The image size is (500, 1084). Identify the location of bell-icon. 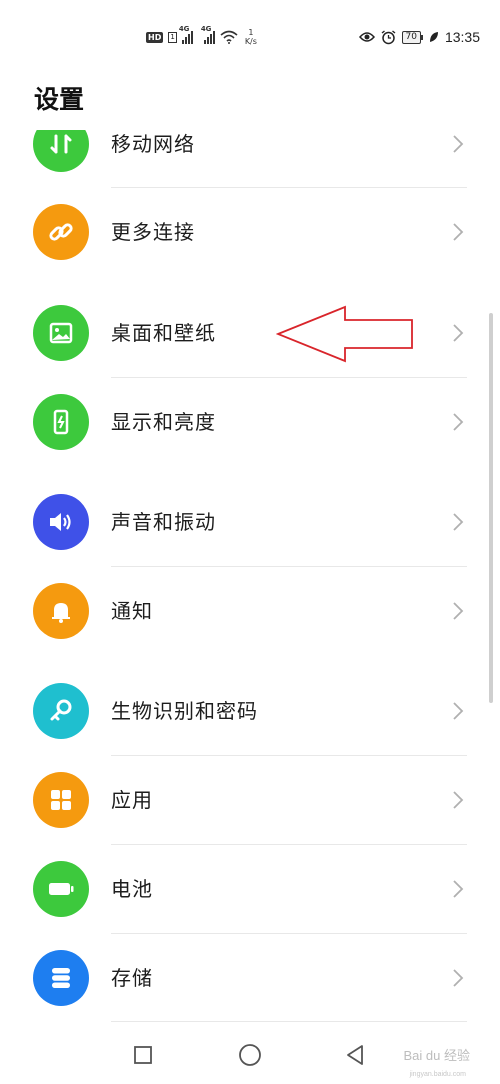
(61, 611).